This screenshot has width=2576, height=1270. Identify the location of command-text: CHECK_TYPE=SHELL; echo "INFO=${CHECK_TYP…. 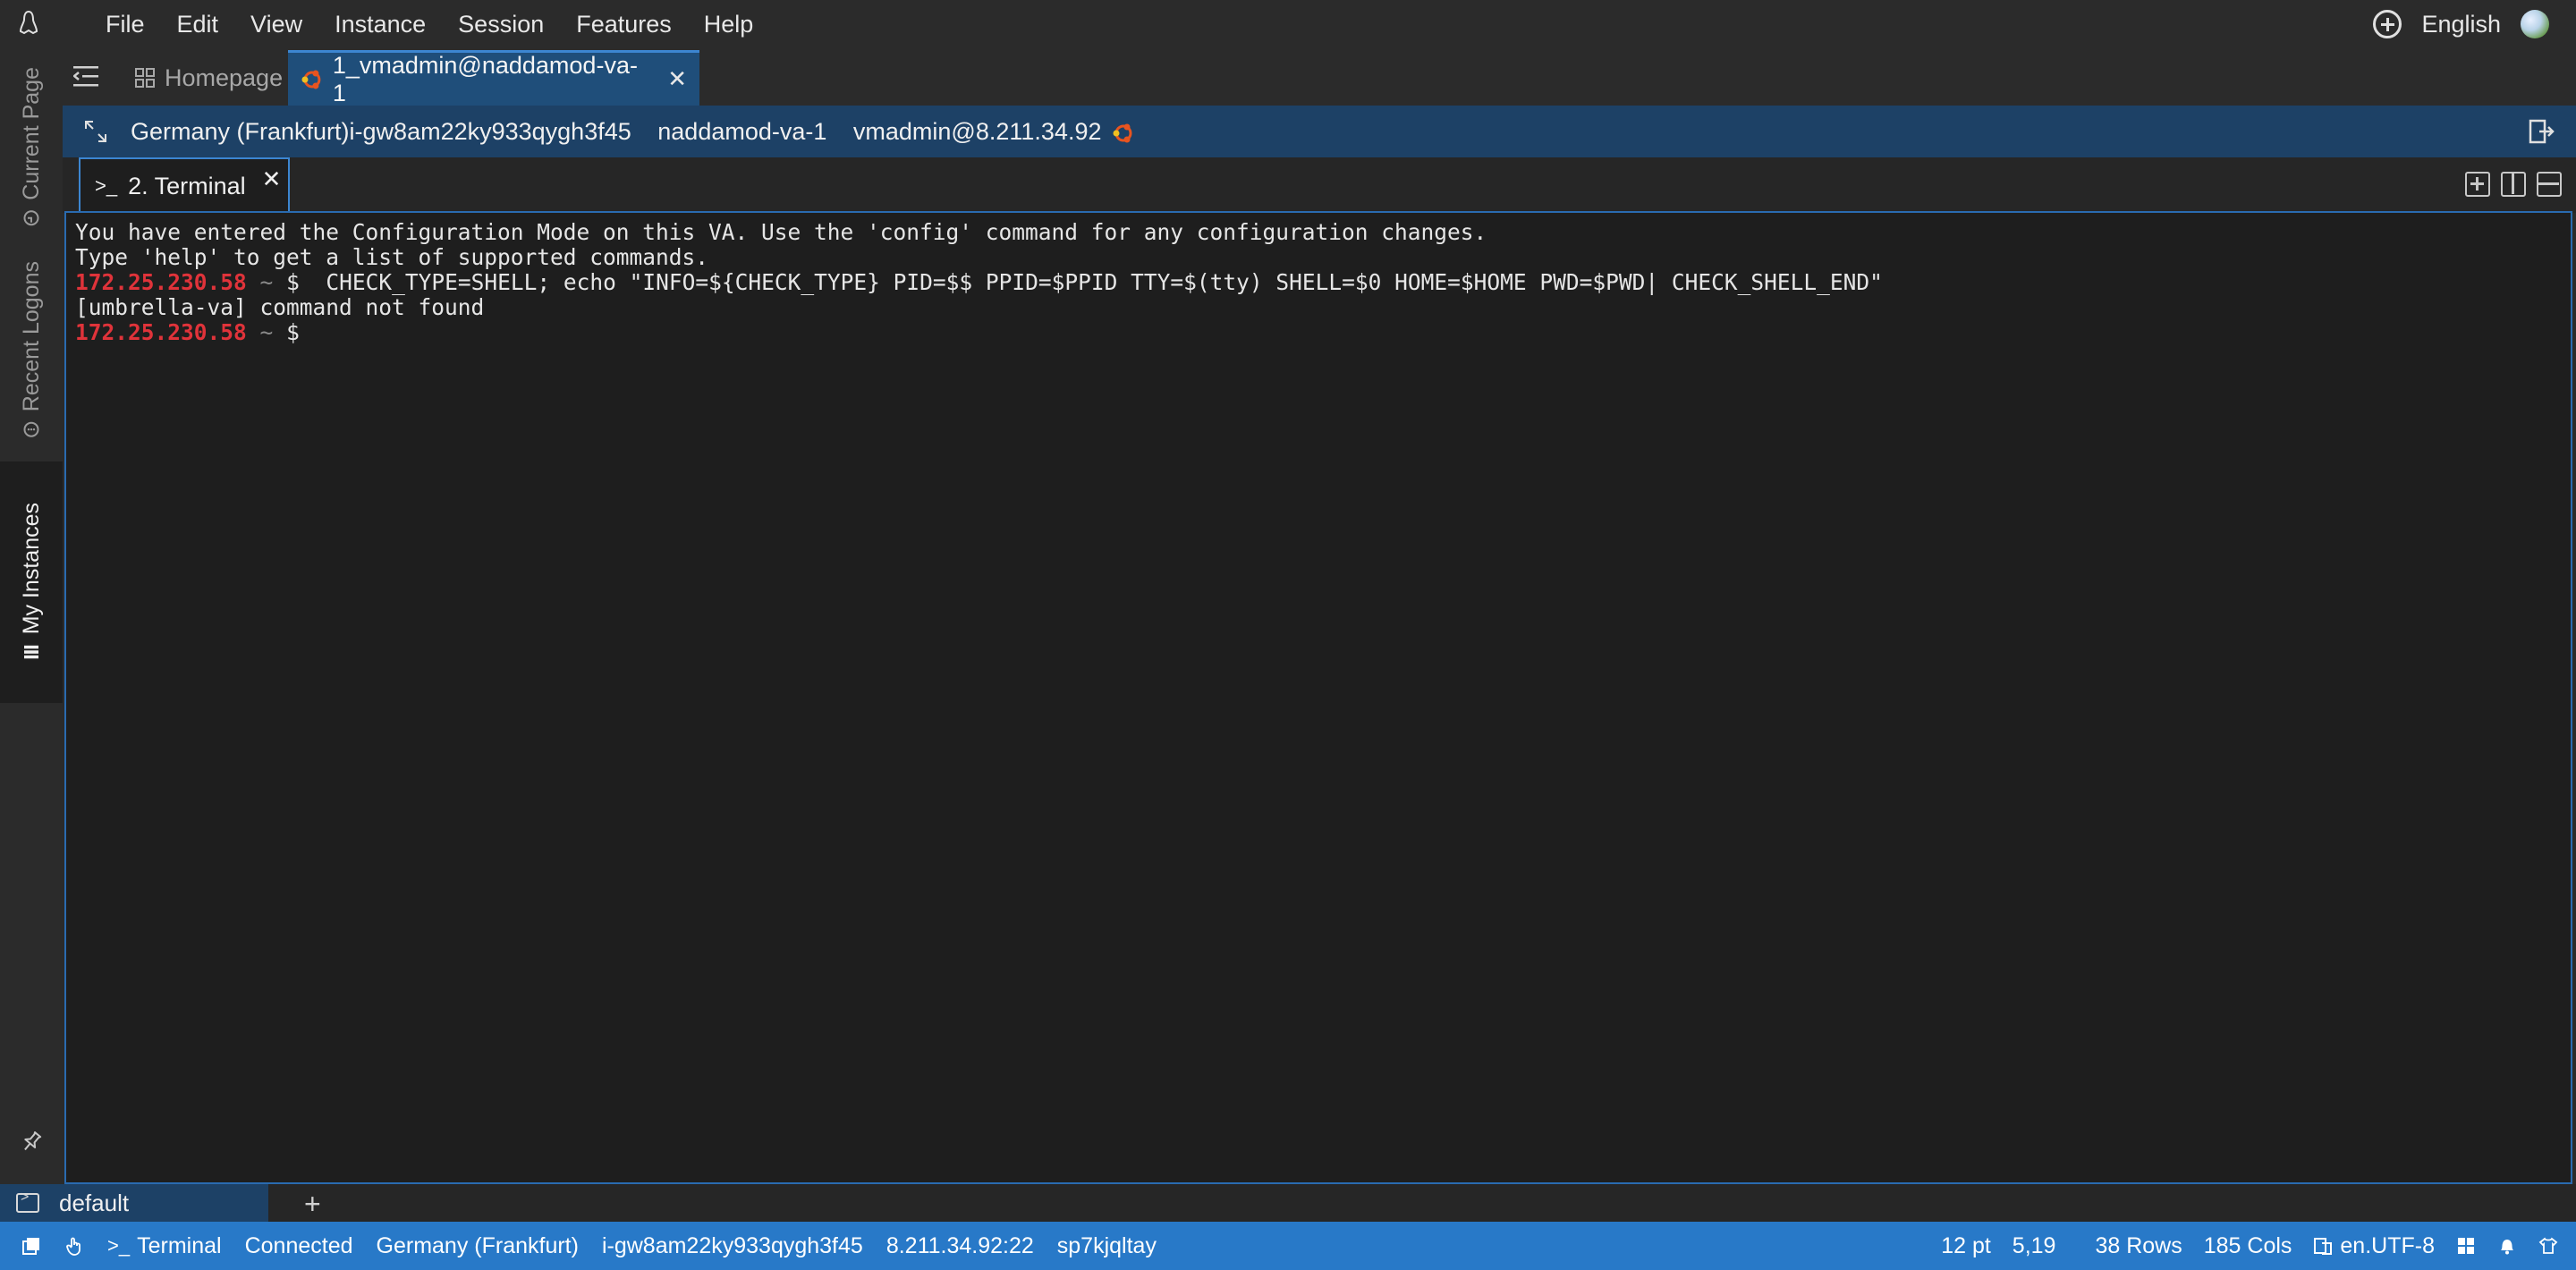
(1091, 282).